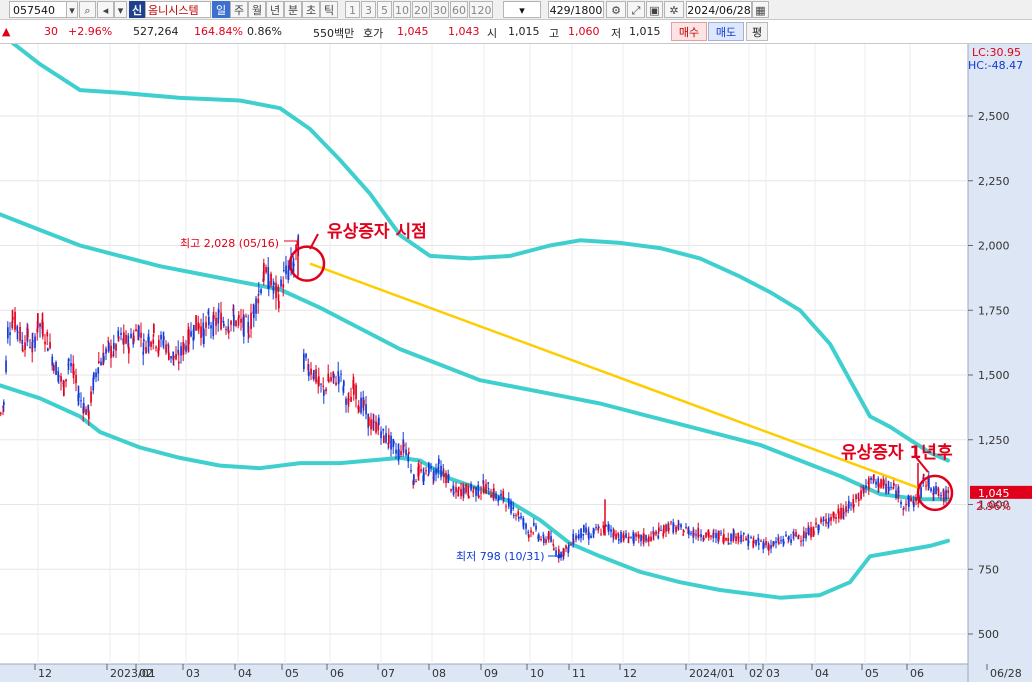 Image resolution: width=1032 pixels, height=682 pixels. What do you see at coordinates (756, 673) in the screenshot?
I see `x-tick-label-14: 02` at bounding box center [756, 673].